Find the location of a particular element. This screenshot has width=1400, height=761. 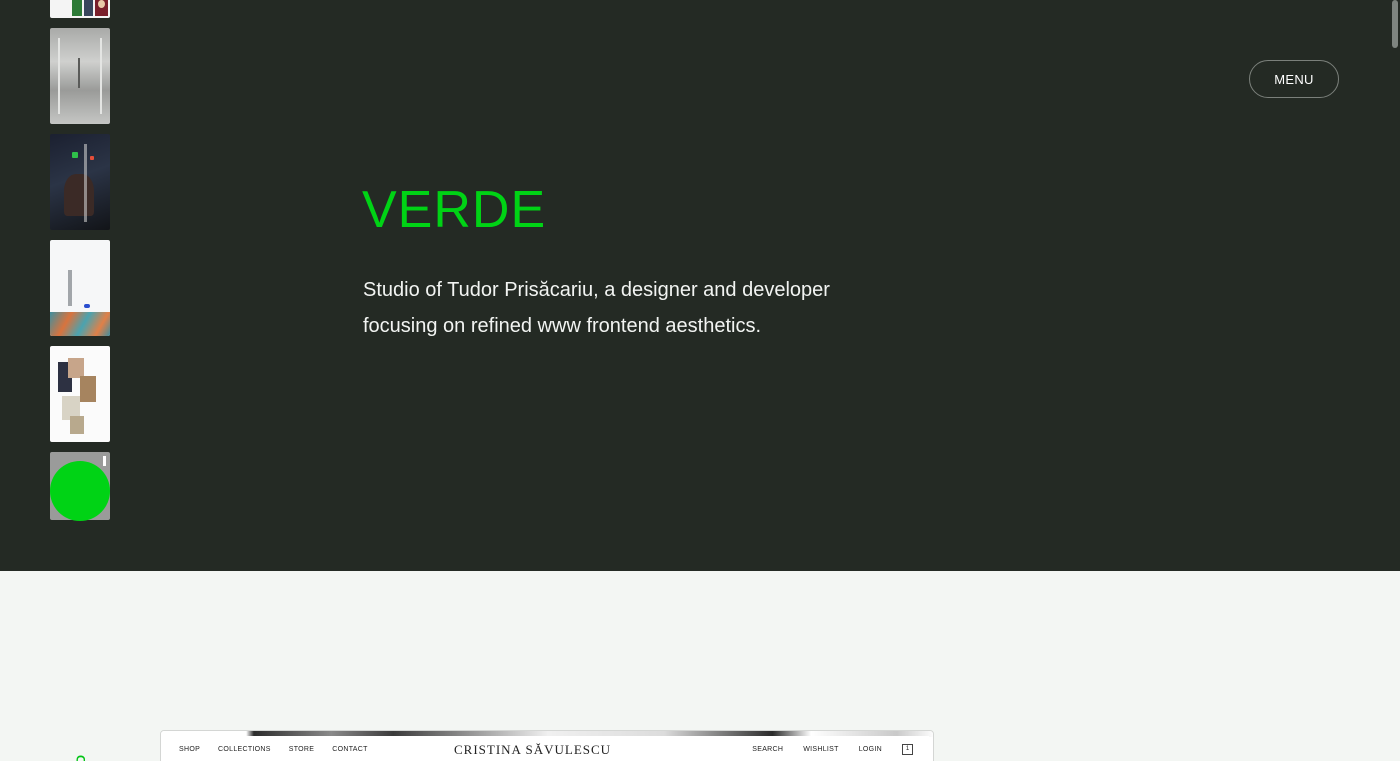

preview-nav-login: LOGIN is located at coordinates (870, 749).